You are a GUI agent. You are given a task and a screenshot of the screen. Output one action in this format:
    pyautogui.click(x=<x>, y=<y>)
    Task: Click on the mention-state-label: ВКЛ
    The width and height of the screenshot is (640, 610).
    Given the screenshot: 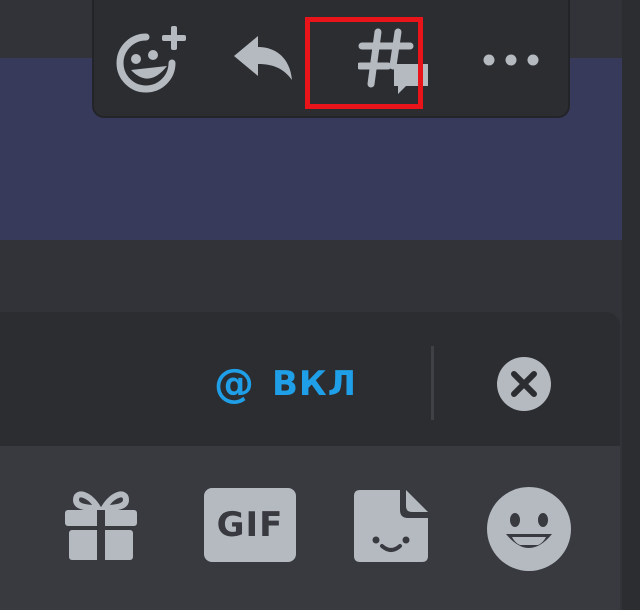 What is the action you would take?
    pyautogui.click(x=314, y=384)
    